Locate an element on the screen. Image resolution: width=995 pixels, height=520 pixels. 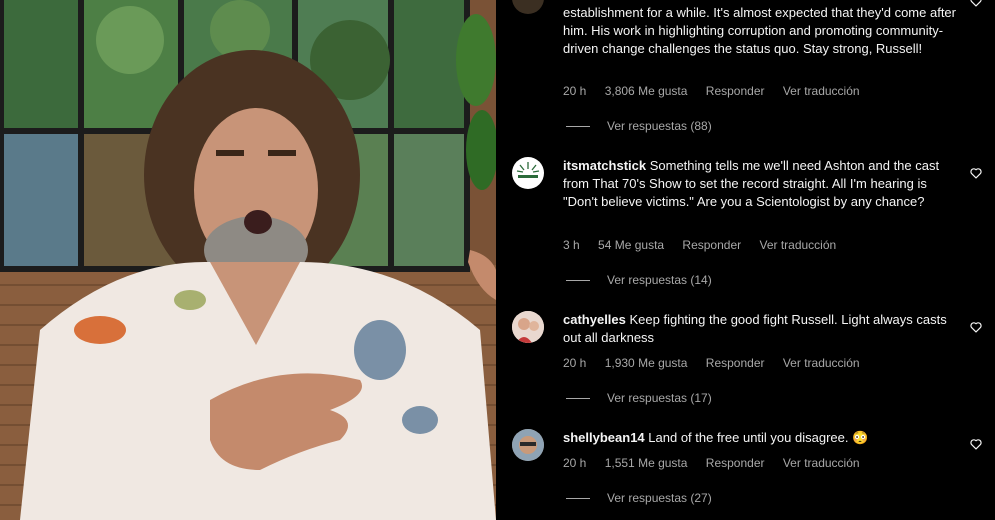
like-count: 1,551 Me gusta is located at coordinates (646, 463).